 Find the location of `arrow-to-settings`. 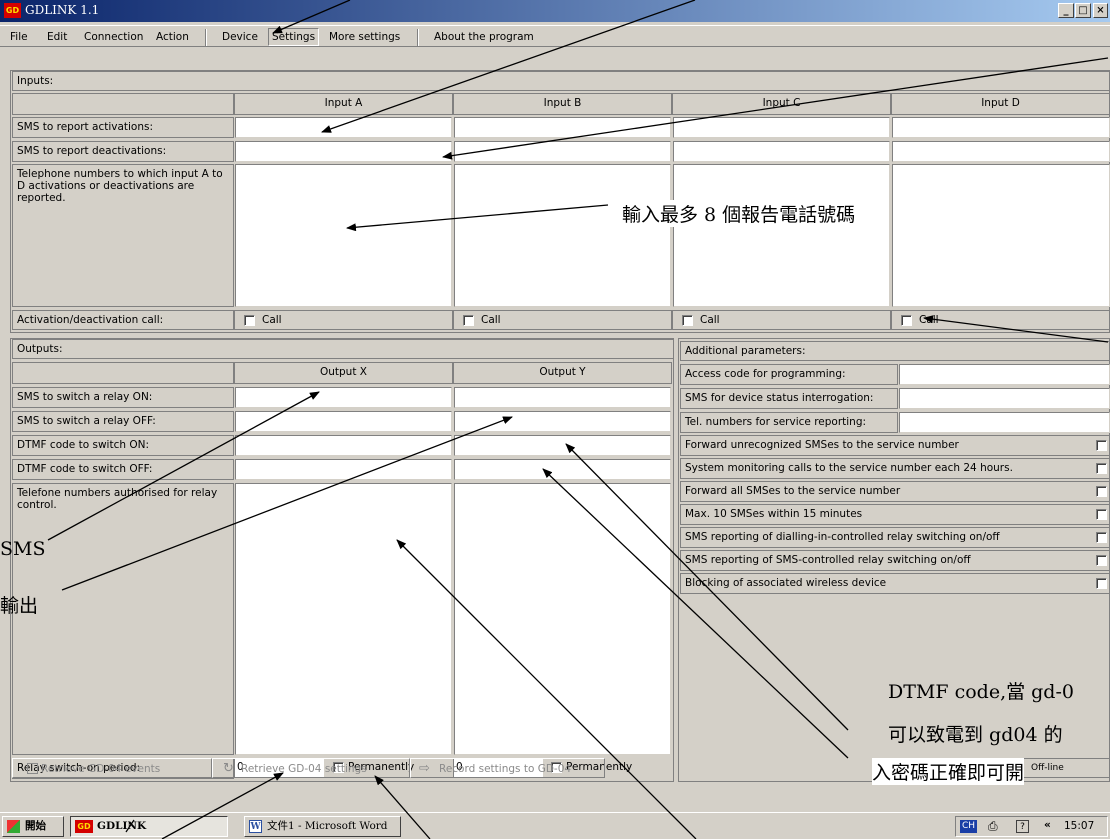

arrow-to-settings is located at coordinates (311, 17).